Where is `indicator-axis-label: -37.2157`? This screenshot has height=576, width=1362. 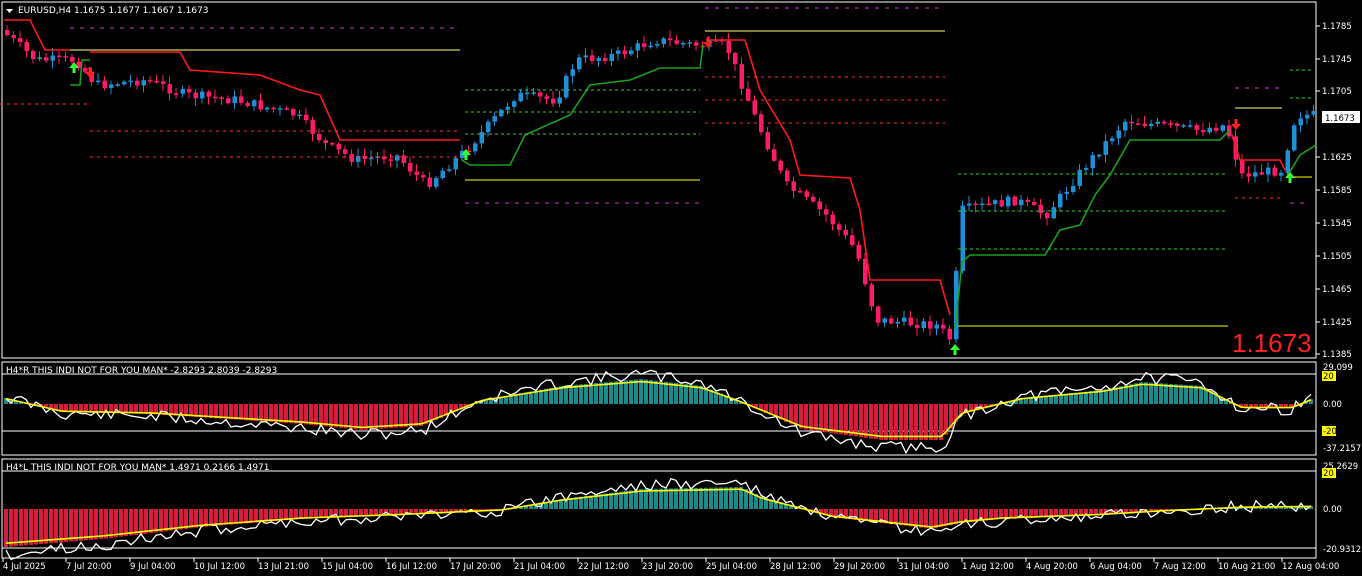
indicator-axis-label: -37.2157 is located at coordinates (1342, 449).